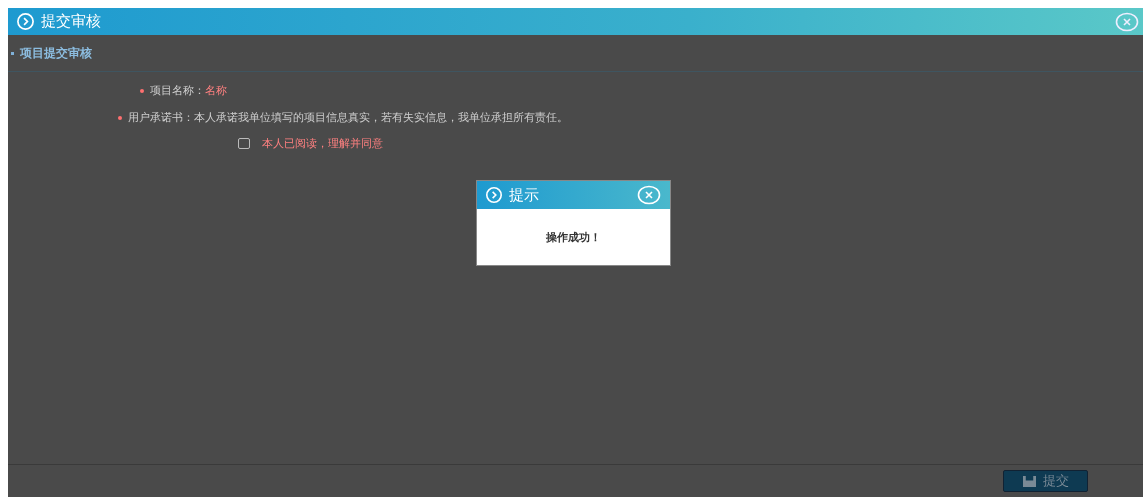 This screenshot has height=497, width=1143. What do you see at coordinates (524, 195) in the screenshot?
I see `dialog-title: 提示` at bounding box center [524, 195].